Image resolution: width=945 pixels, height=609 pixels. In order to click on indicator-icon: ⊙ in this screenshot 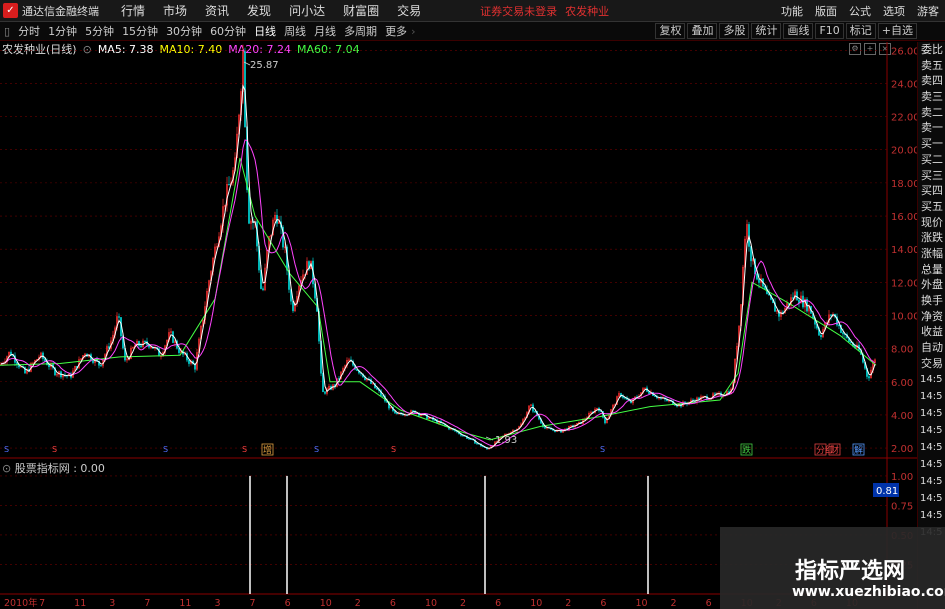, I will do `click(6, 468)`.